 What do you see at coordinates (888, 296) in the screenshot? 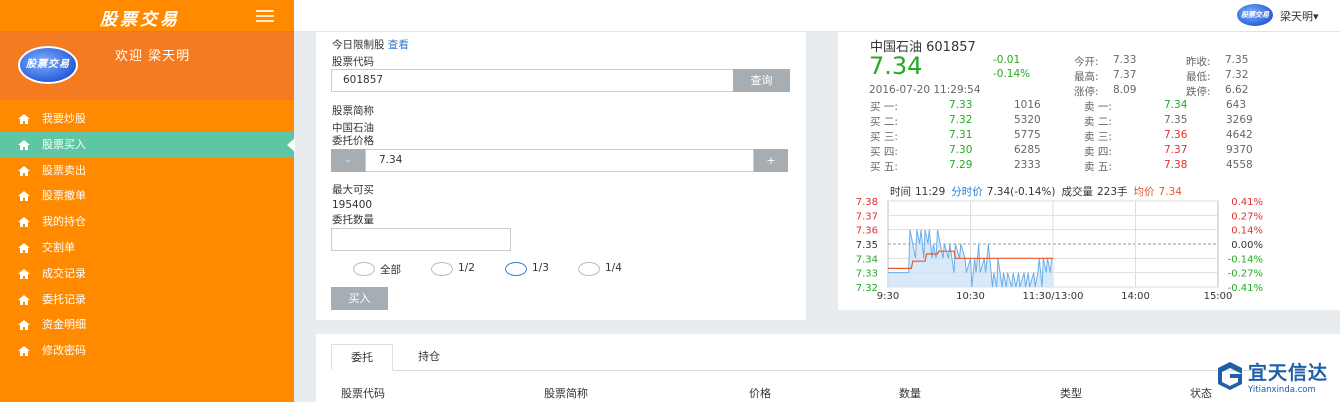
I see `x-tick-label: 9:30` at bounding box center [888, 296].